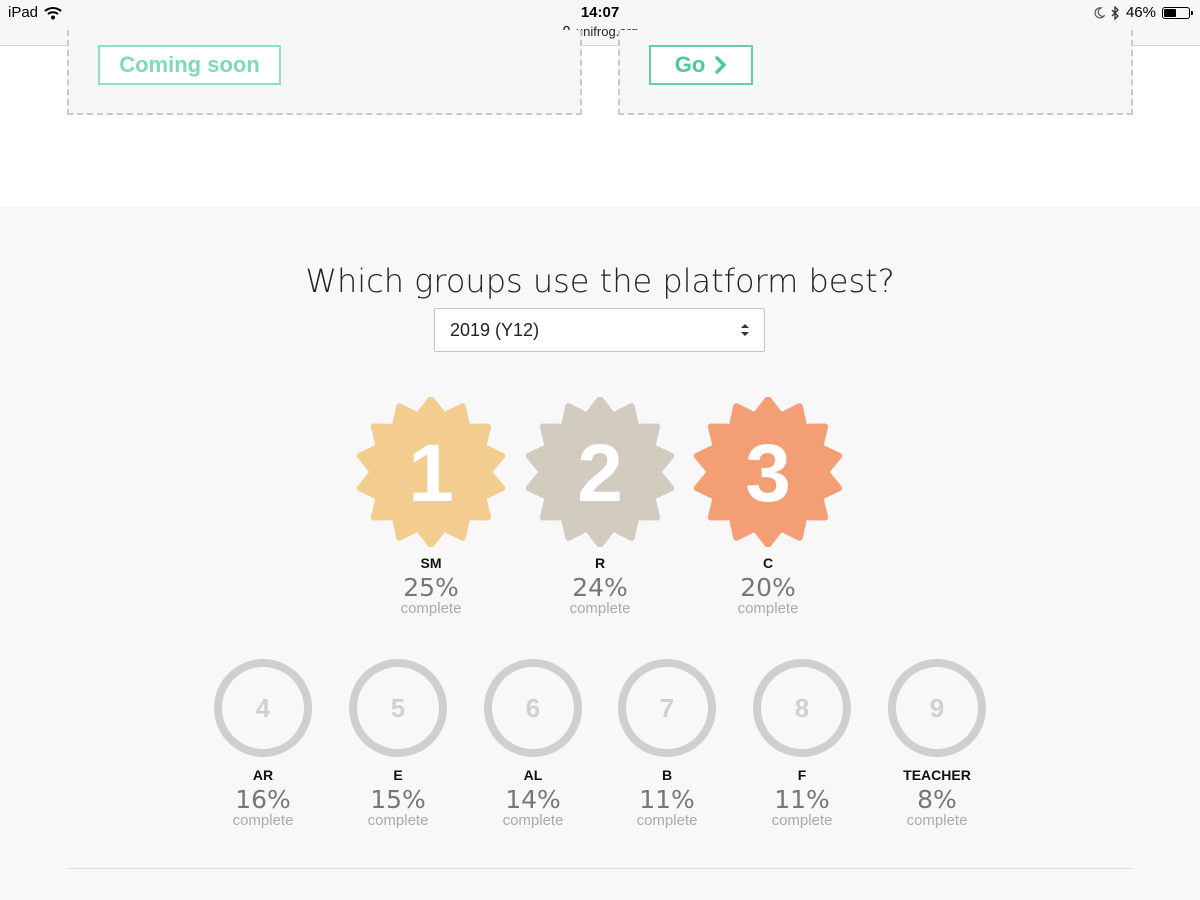  What do you see at coordinates (667, 775) in the screenshot?
I see `group-name: B` at bounding box center [667, 775].